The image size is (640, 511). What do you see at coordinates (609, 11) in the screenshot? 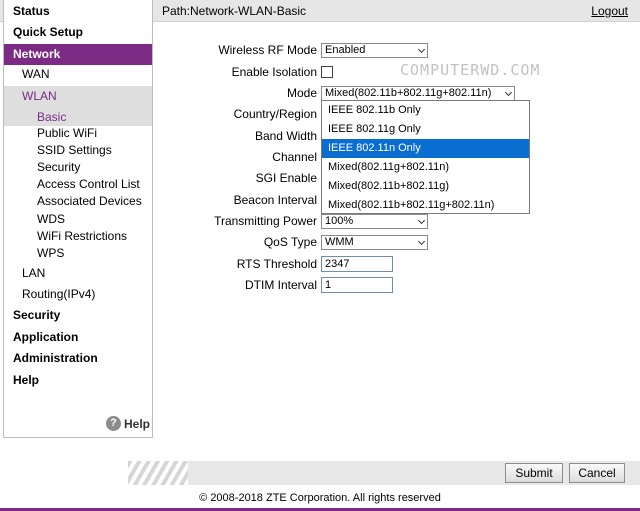
I see `logout-link: Logout` at bounding box center [609, 11].